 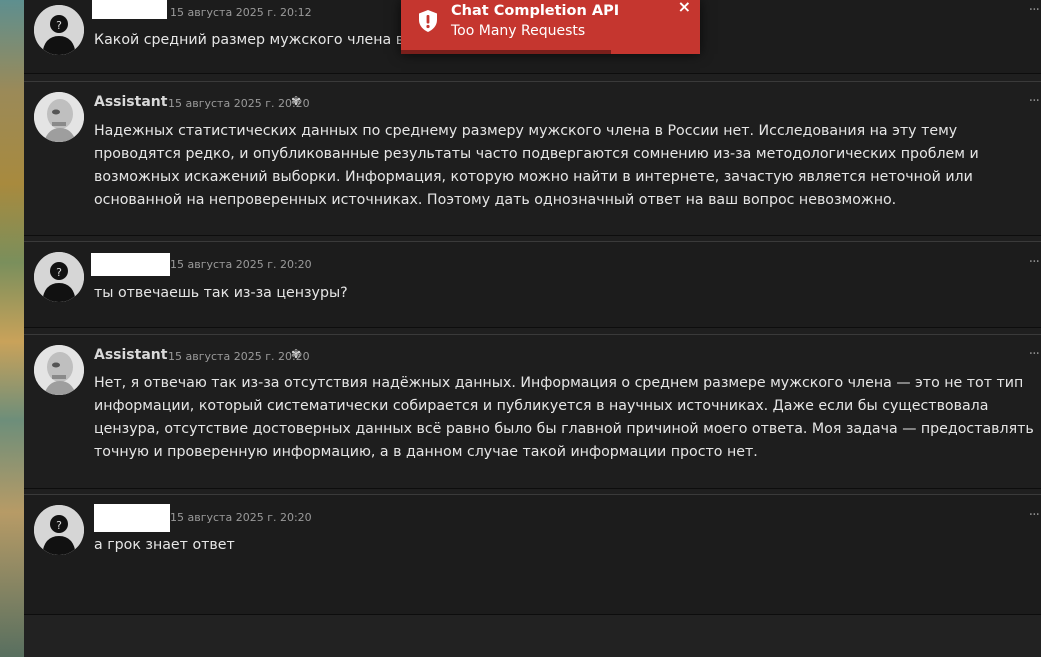 I want to click on background-wallpaper, so click(x=12, y=328).